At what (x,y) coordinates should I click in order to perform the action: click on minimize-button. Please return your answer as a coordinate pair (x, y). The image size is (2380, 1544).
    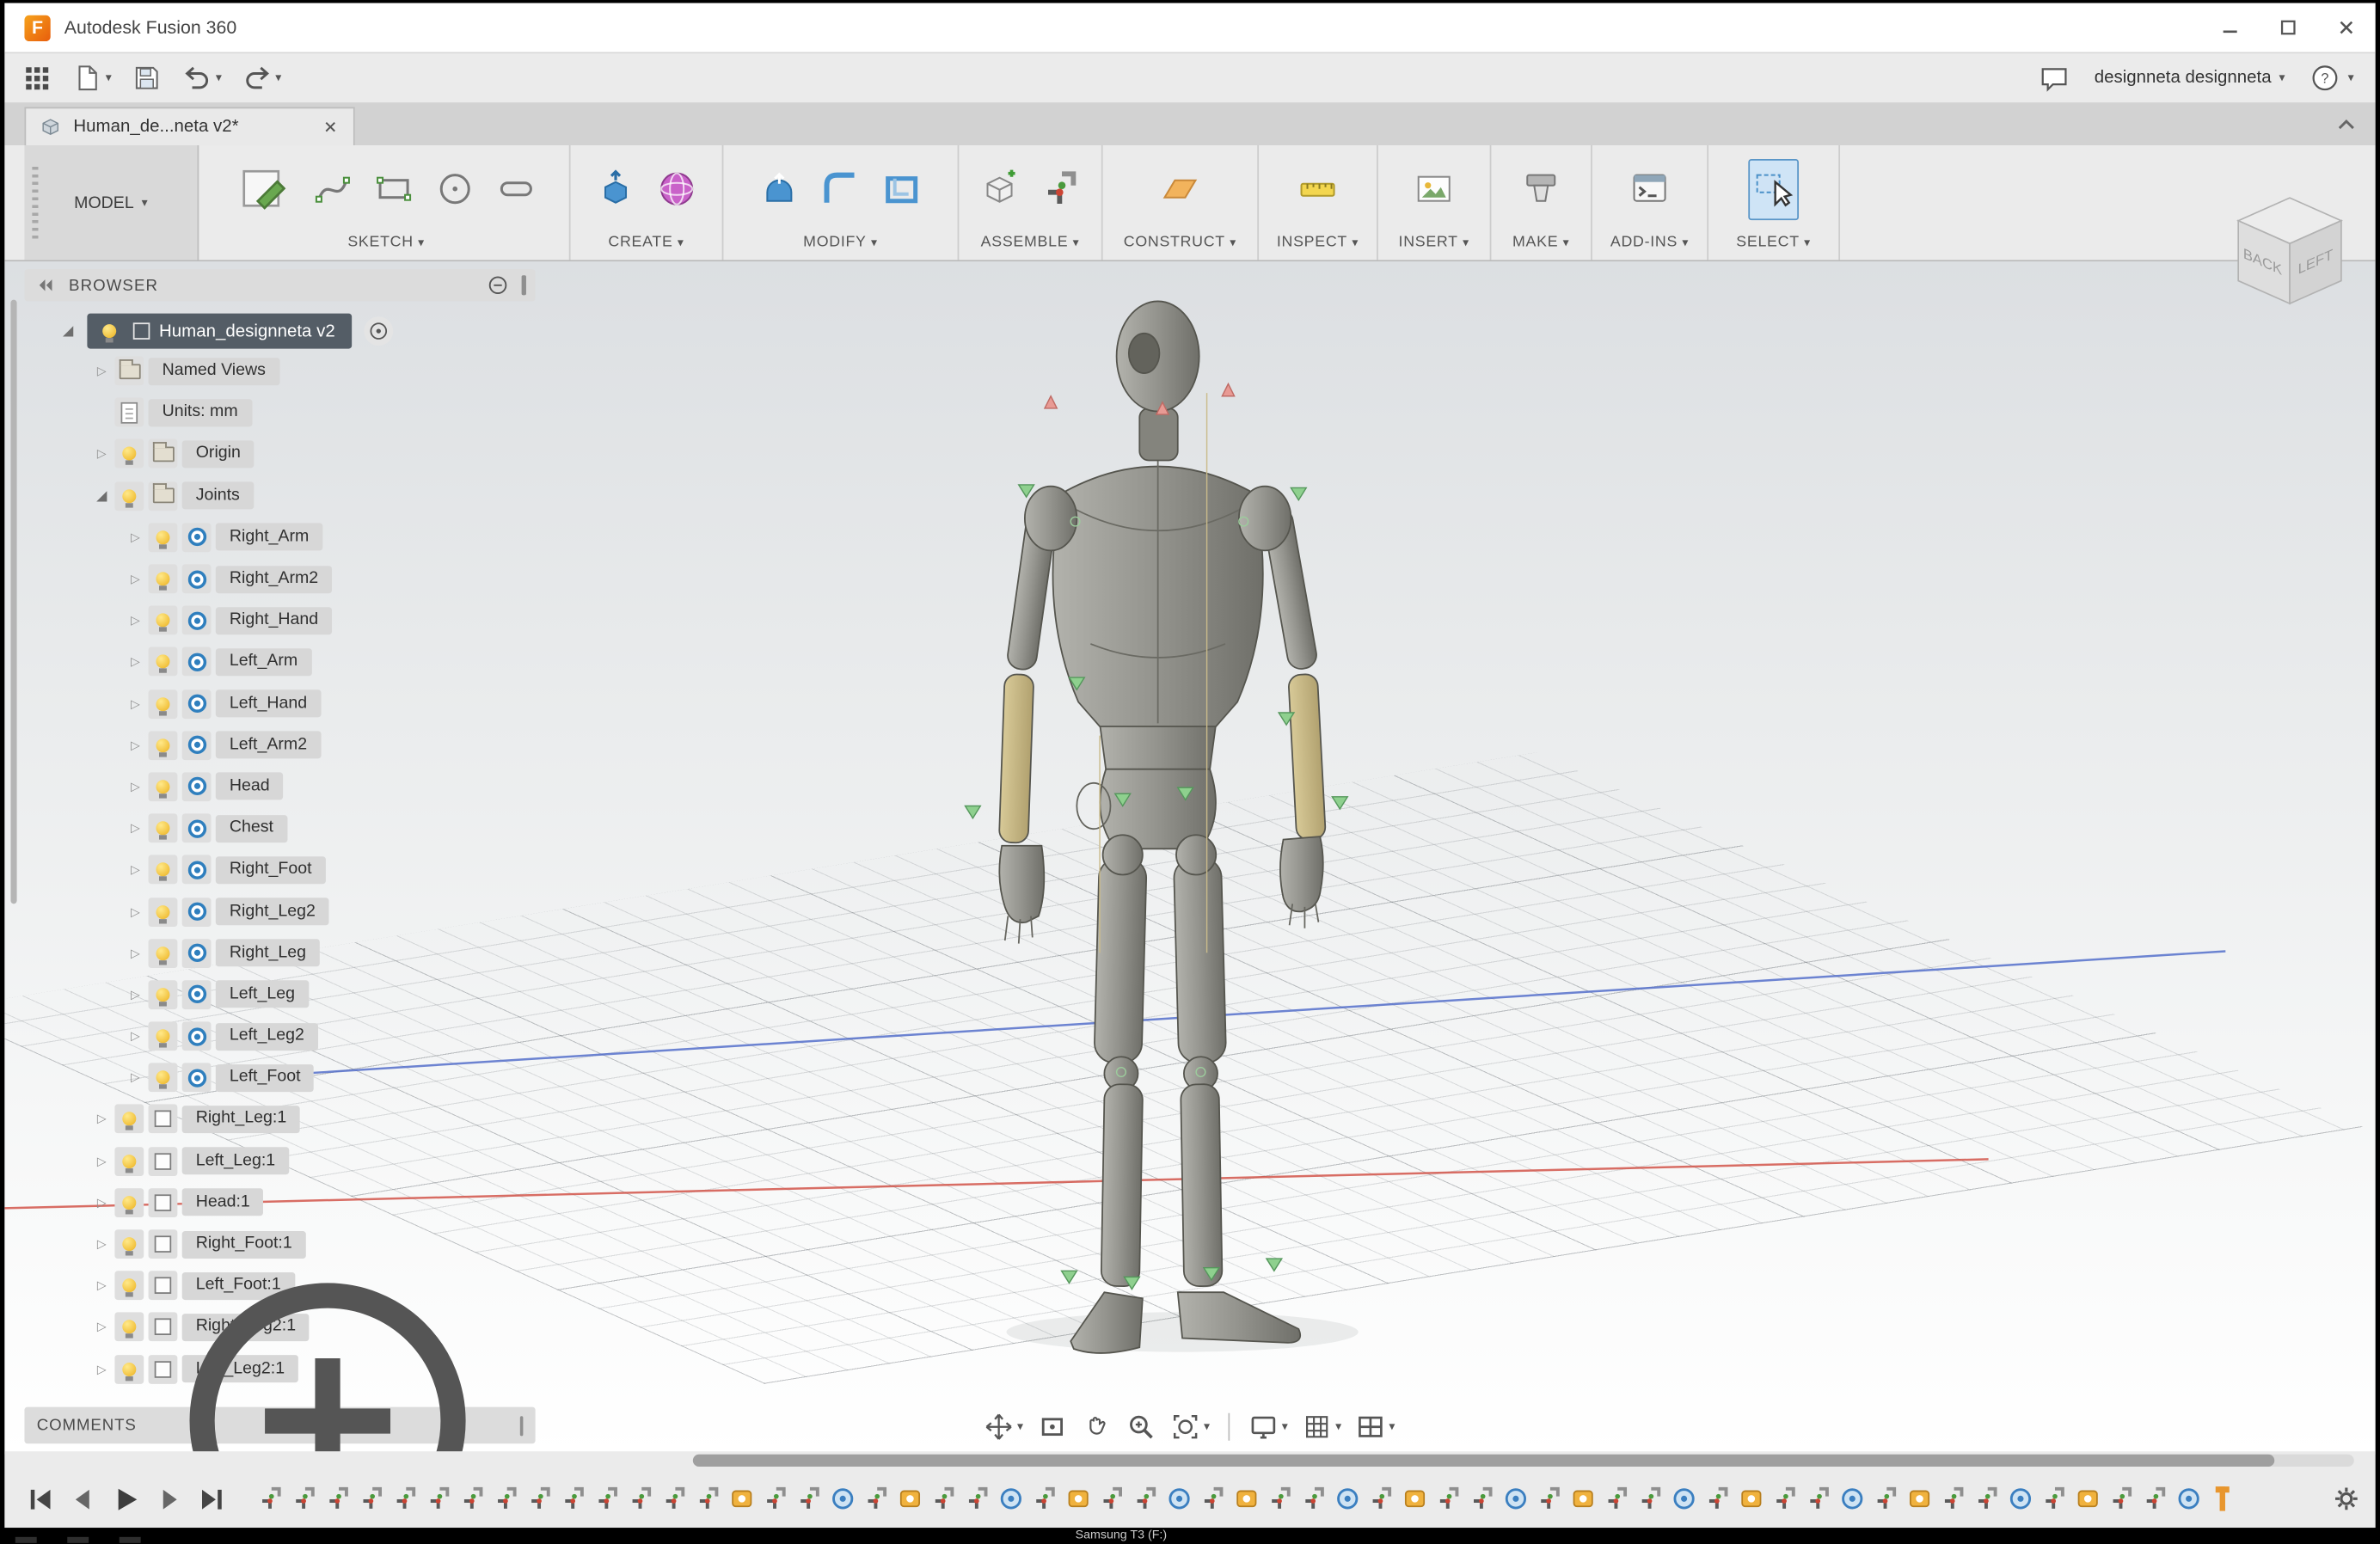
    Looking at the image, I should click on (2230, 27).